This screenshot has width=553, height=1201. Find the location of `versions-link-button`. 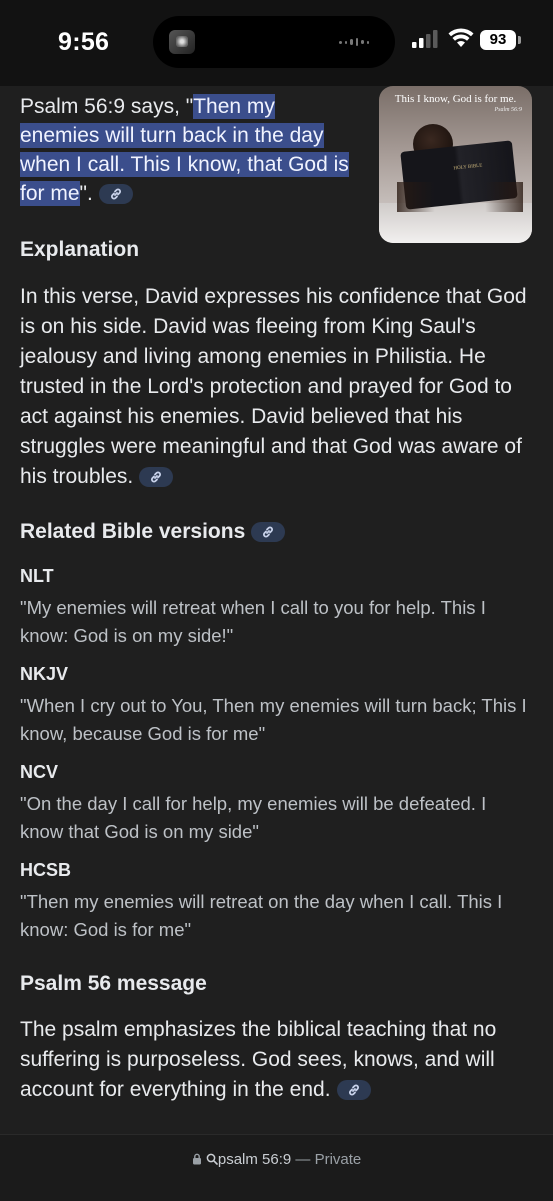

versions-link-button is located at coordinates (268, 532).